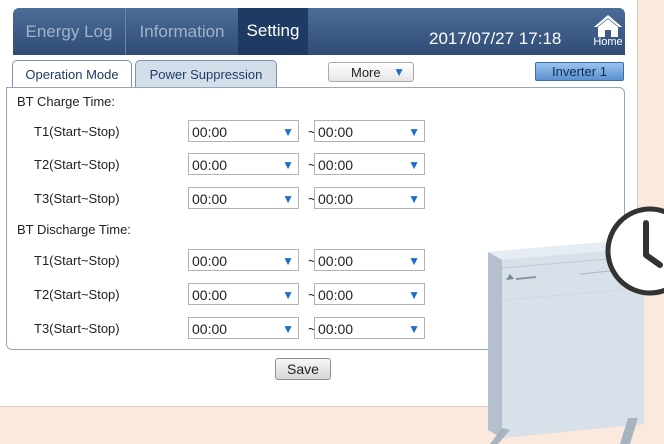 The image size is (664, 444). What do you see at coordinates (243, 131) in the screenshot?
I see `charge-t1-start-select: 00:00 ▼` at bounding box center [243, 131].